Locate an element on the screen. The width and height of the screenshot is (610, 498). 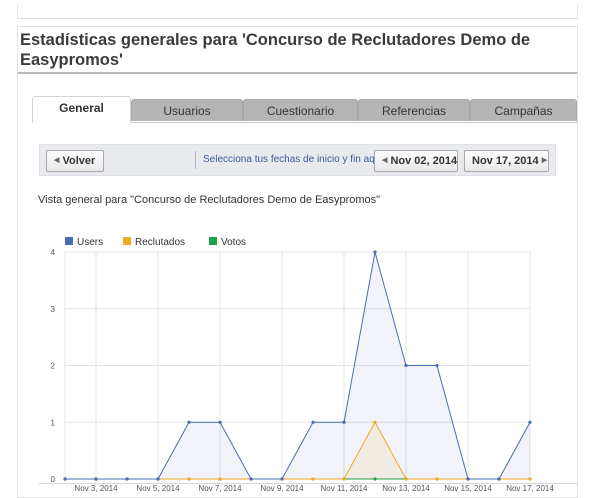
end-date-value: Nov 17, 2014 is located at coordinates (505, 161).